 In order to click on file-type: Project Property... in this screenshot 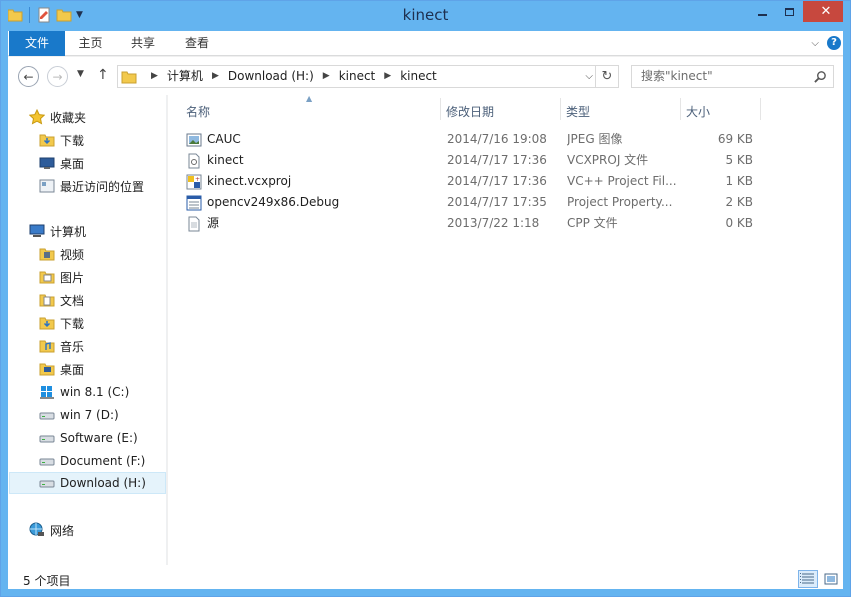, I will do `click(620, 202)`.